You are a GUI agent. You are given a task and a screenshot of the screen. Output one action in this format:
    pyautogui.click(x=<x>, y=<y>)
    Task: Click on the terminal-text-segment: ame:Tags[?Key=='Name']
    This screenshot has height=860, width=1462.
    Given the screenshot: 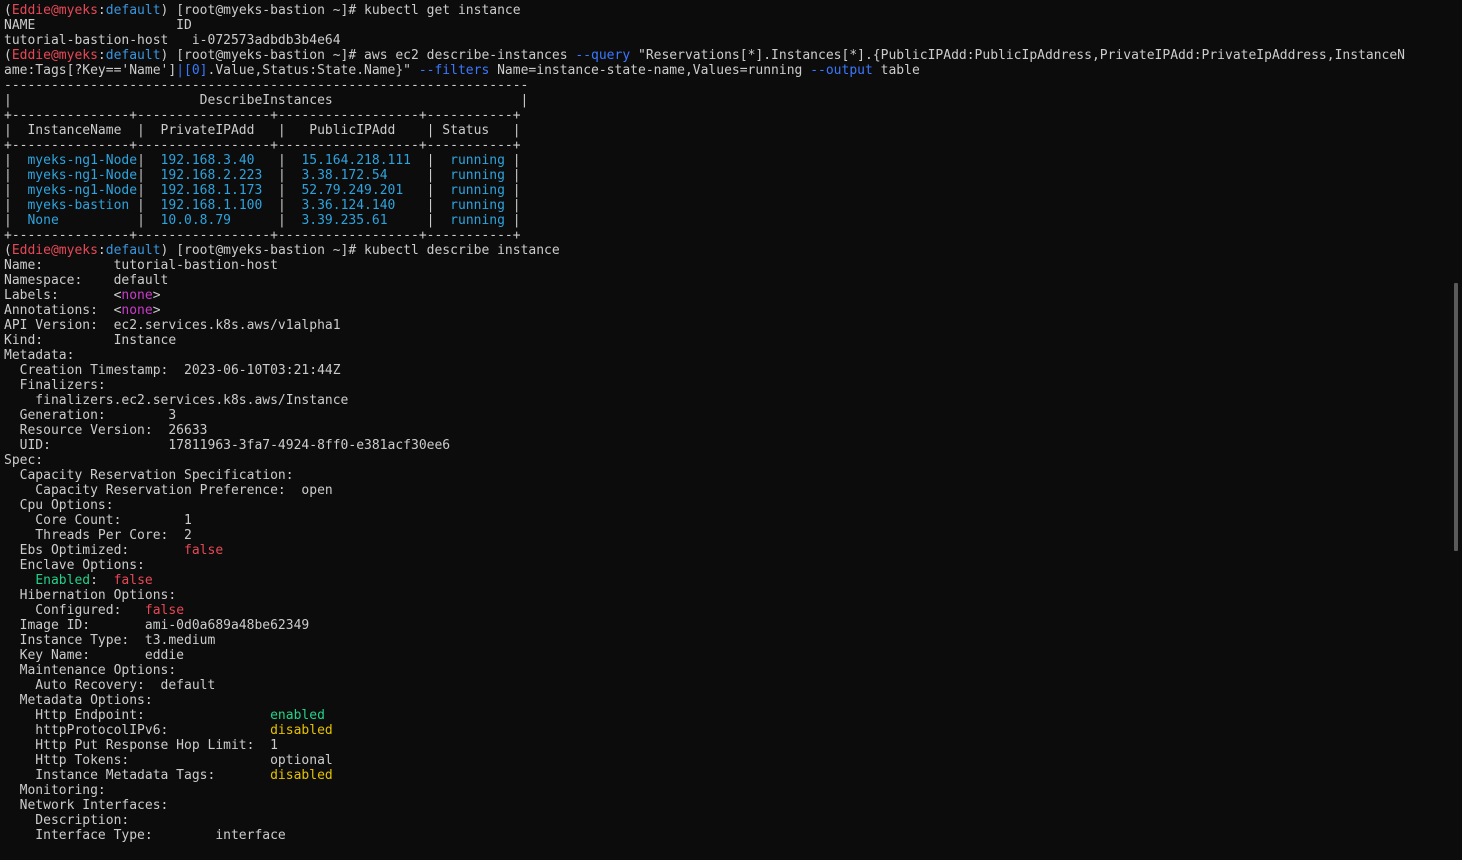 What is the action you would take?
    pyautogui.click(x=90, y=70)
    